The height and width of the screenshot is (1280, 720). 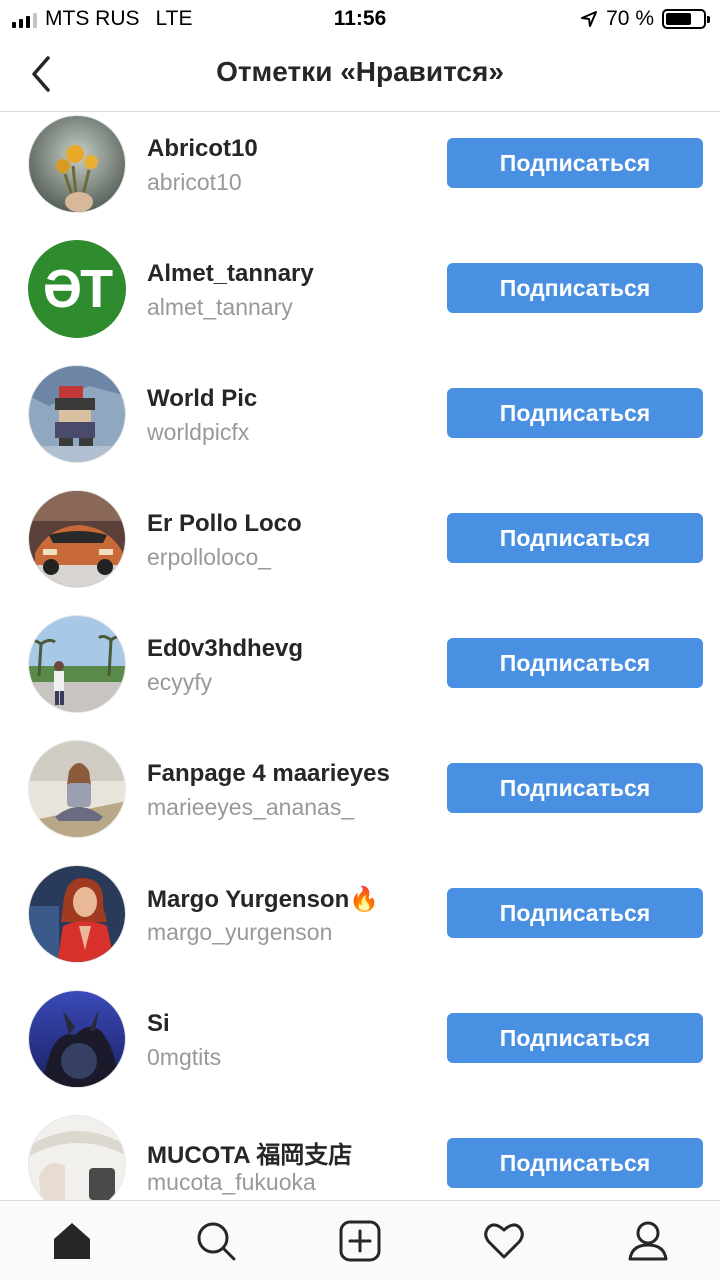 I want to click on user-name: Ed0v3hdhevg, so click(x=225, y=649).